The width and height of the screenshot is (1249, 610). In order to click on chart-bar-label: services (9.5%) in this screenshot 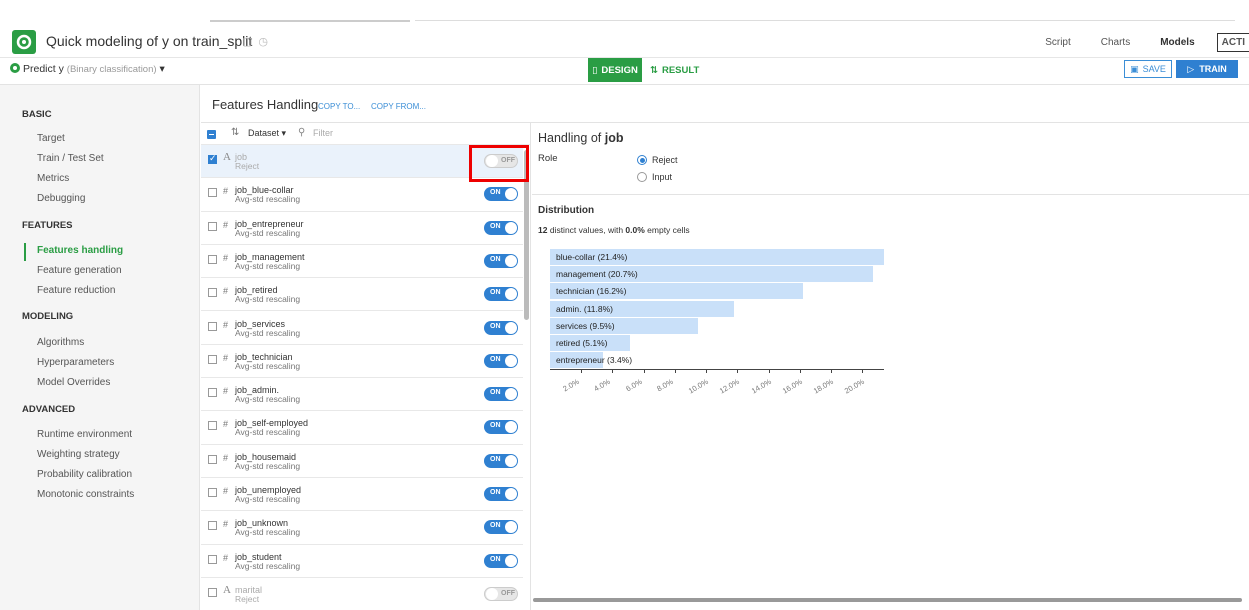, I will do `click(585, 325)`.